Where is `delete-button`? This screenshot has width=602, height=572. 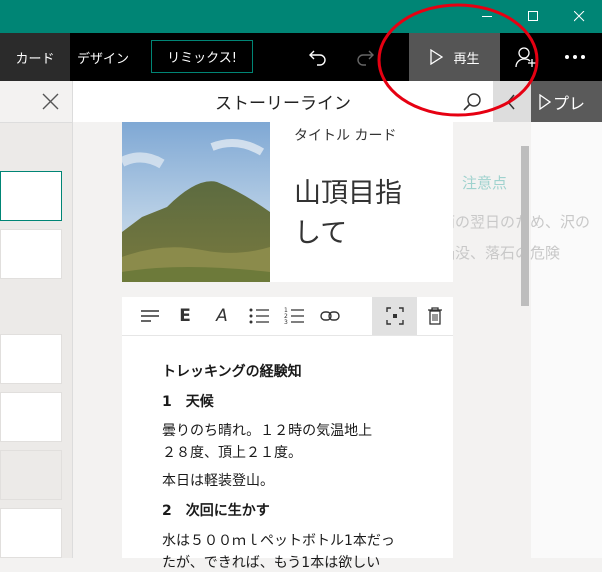 delete-button is located at coordinates (435, 316).